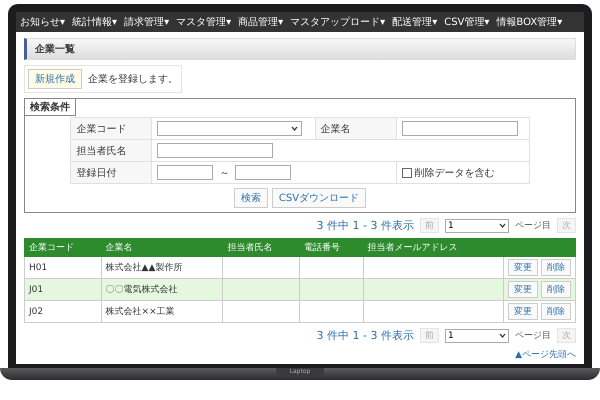 This screenshot has height=400, width=600. I want to click on menu-item: CSV管理▾, so click(467, 22).